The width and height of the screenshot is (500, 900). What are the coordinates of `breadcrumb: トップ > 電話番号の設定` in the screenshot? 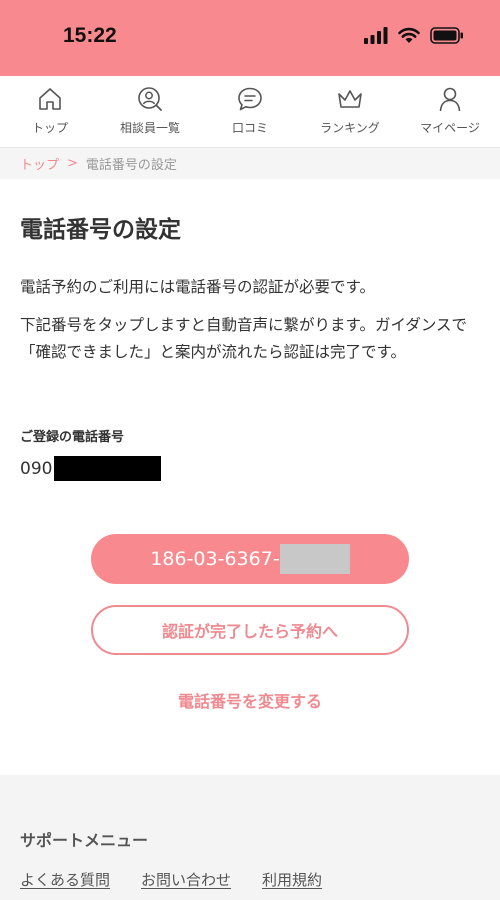 It's located at (250, 163).